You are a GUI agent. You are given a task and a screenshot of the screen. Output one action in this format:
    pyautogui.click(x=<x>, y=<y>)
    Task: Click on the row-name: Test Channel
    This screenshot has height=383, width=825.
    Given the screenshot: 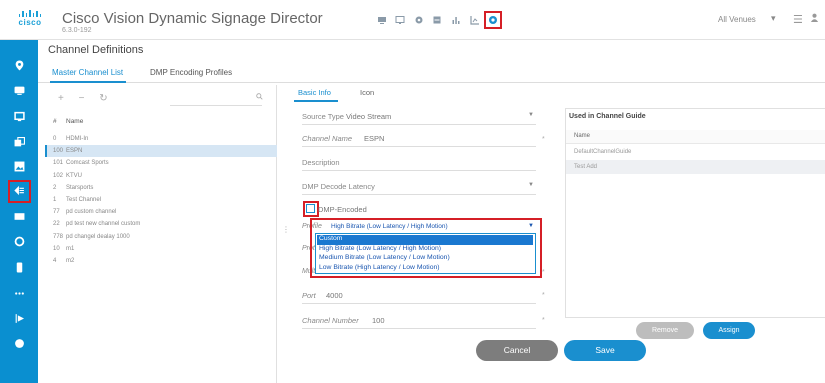 What is the action you would take?
    pyautogui.click(x=84, y=200)
    